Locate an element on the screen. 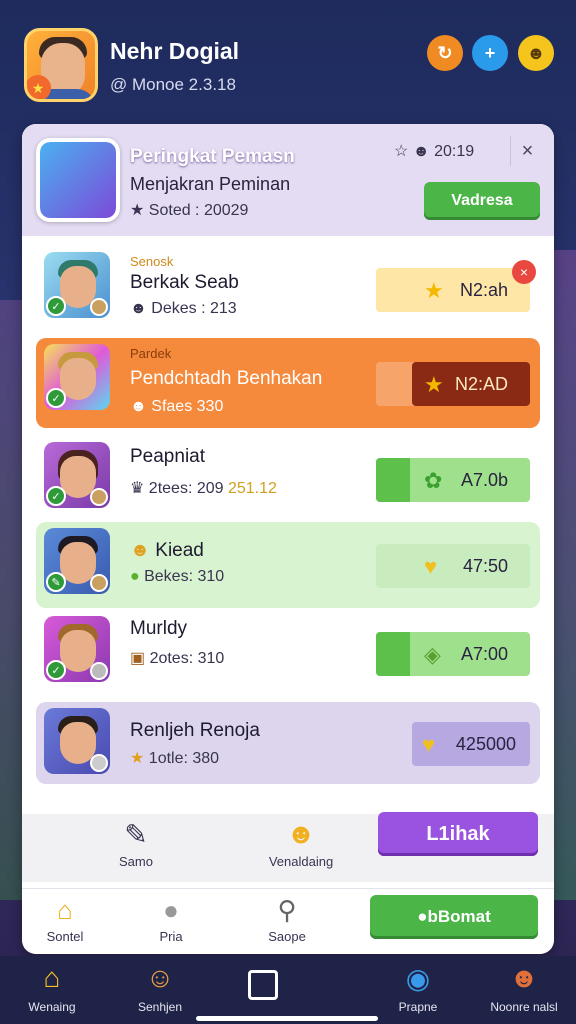 This screenshot has width=576, height=1024. avatar: ✎ is located at coordinates (77, 561).